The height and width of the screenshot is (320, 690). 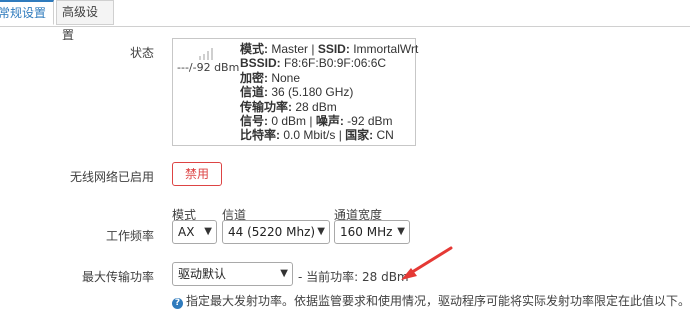 I want to click on tab-advanced-settings: 高级设置, so click(x=85, y=21).